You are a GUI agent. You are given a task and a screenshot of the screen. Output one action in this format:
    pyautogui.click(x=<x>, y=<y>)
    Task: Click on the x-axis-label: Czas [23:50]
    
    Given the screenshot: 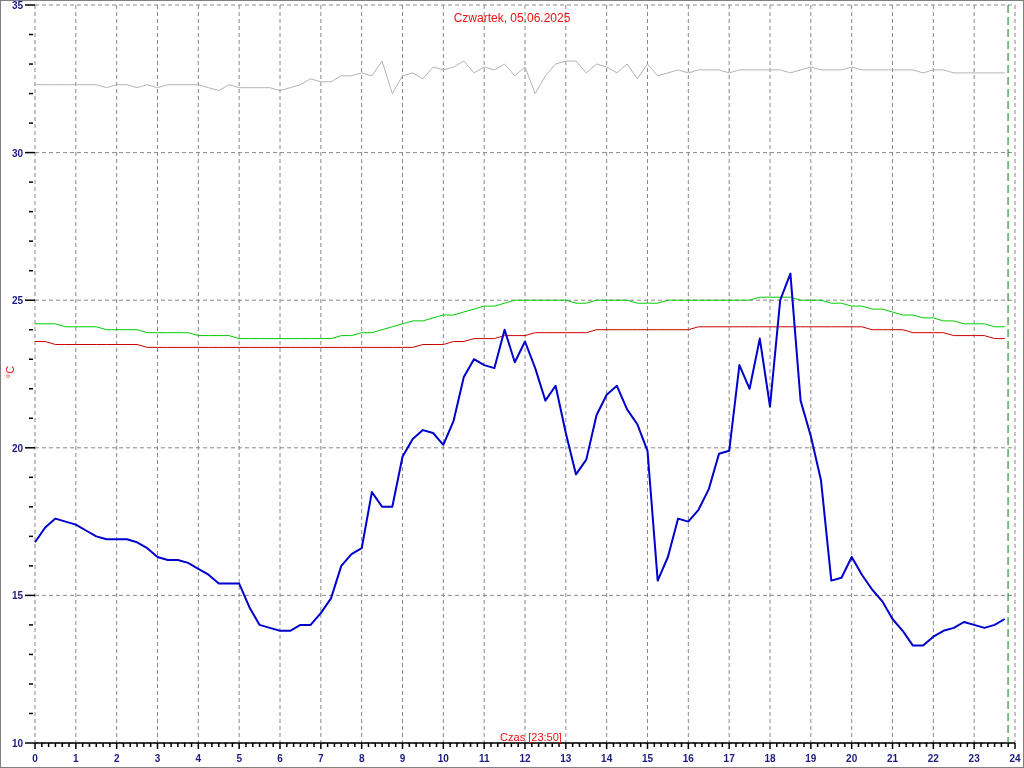 What is the action you would take?
    pyautogui.click(x=531, y=737)
    